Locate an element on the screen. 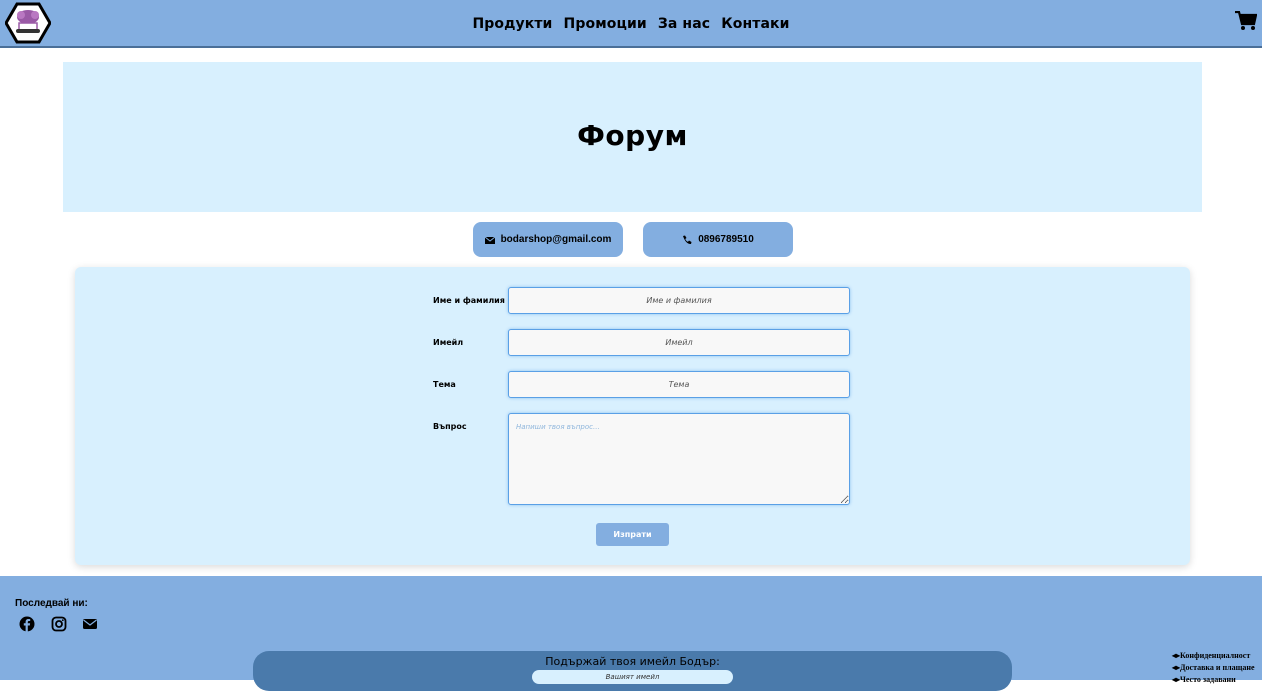 The width and height of the screenshot is (1262, 691). follow-us-label: Последвай ни: is located at coordinates (51, 603).